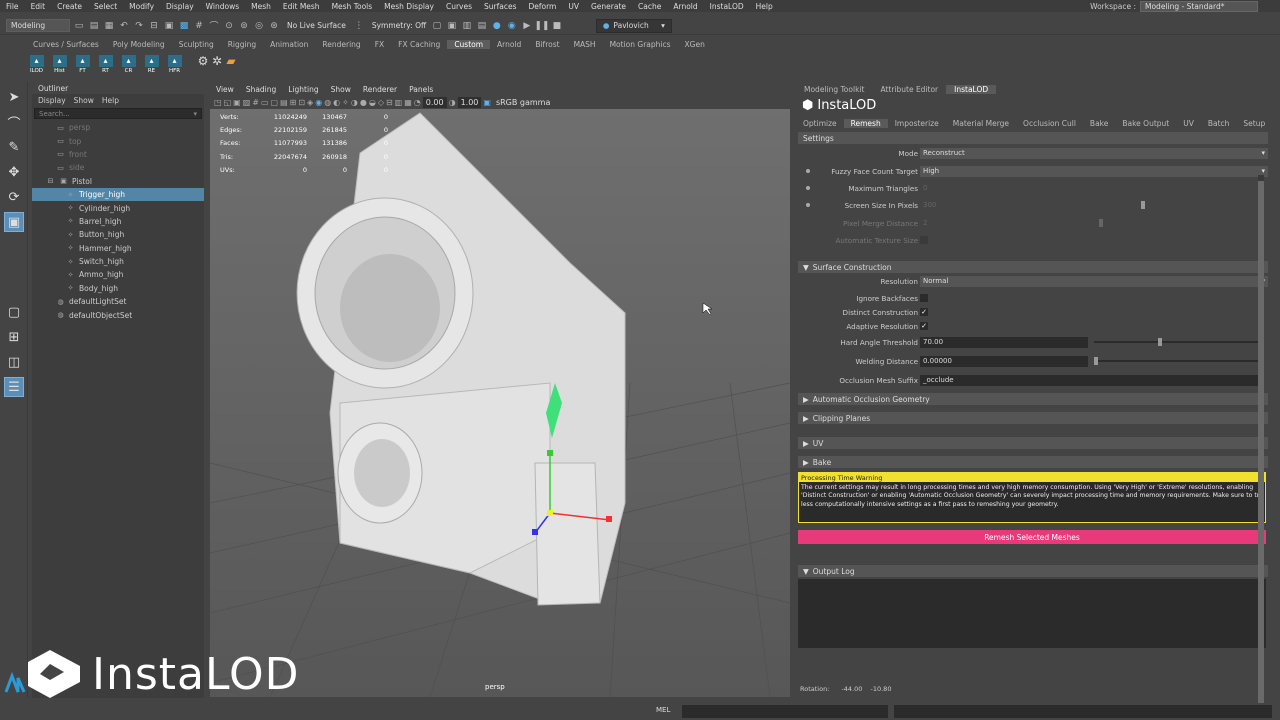 This screenshot has height=720, width=1280. Describe the element at coordinates (59, 63) in the screenshot. I see `shelf-hist-button: ▴ Hist` at that location.